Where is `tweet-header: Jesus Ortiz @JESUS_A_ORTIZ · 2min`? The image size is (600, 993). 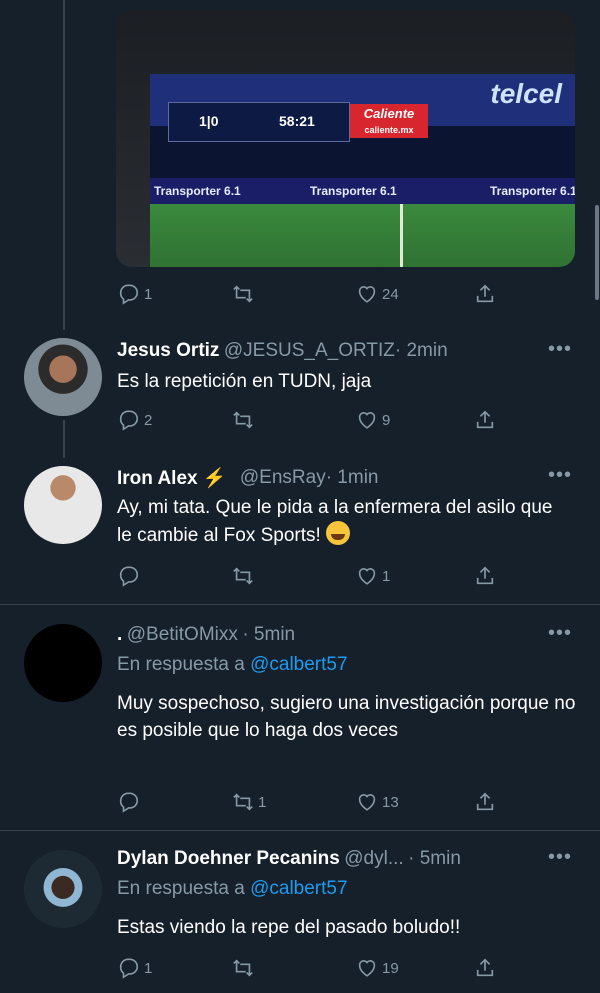
tweet-header: Jesus Ortiz @JESUS_A_ORTIZ · 2min is located at coordinates (282, 351).